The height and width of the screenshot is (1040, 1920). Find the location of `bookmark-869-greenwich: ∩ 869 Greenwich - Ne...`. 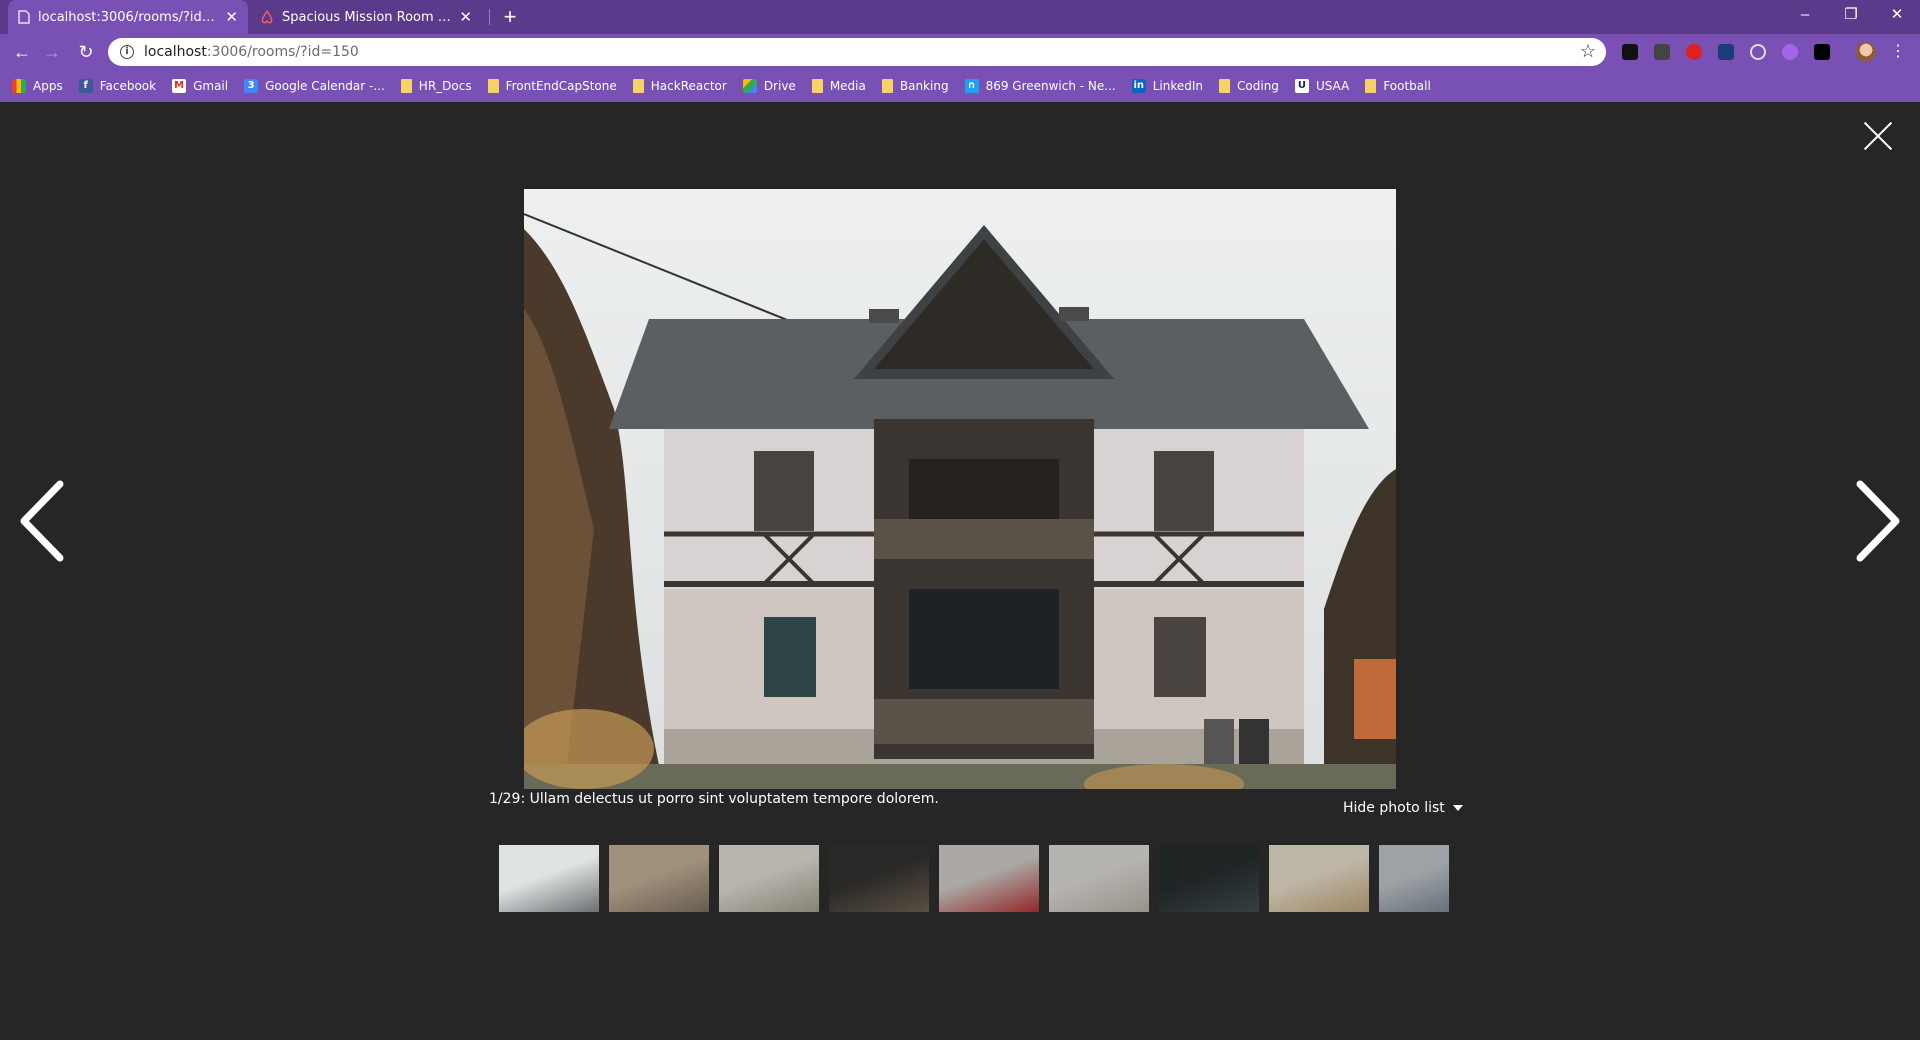

bookmark-869-greenwich: ∩ 869 Greenwich - Ne... is located at coordinates (1040, 86).